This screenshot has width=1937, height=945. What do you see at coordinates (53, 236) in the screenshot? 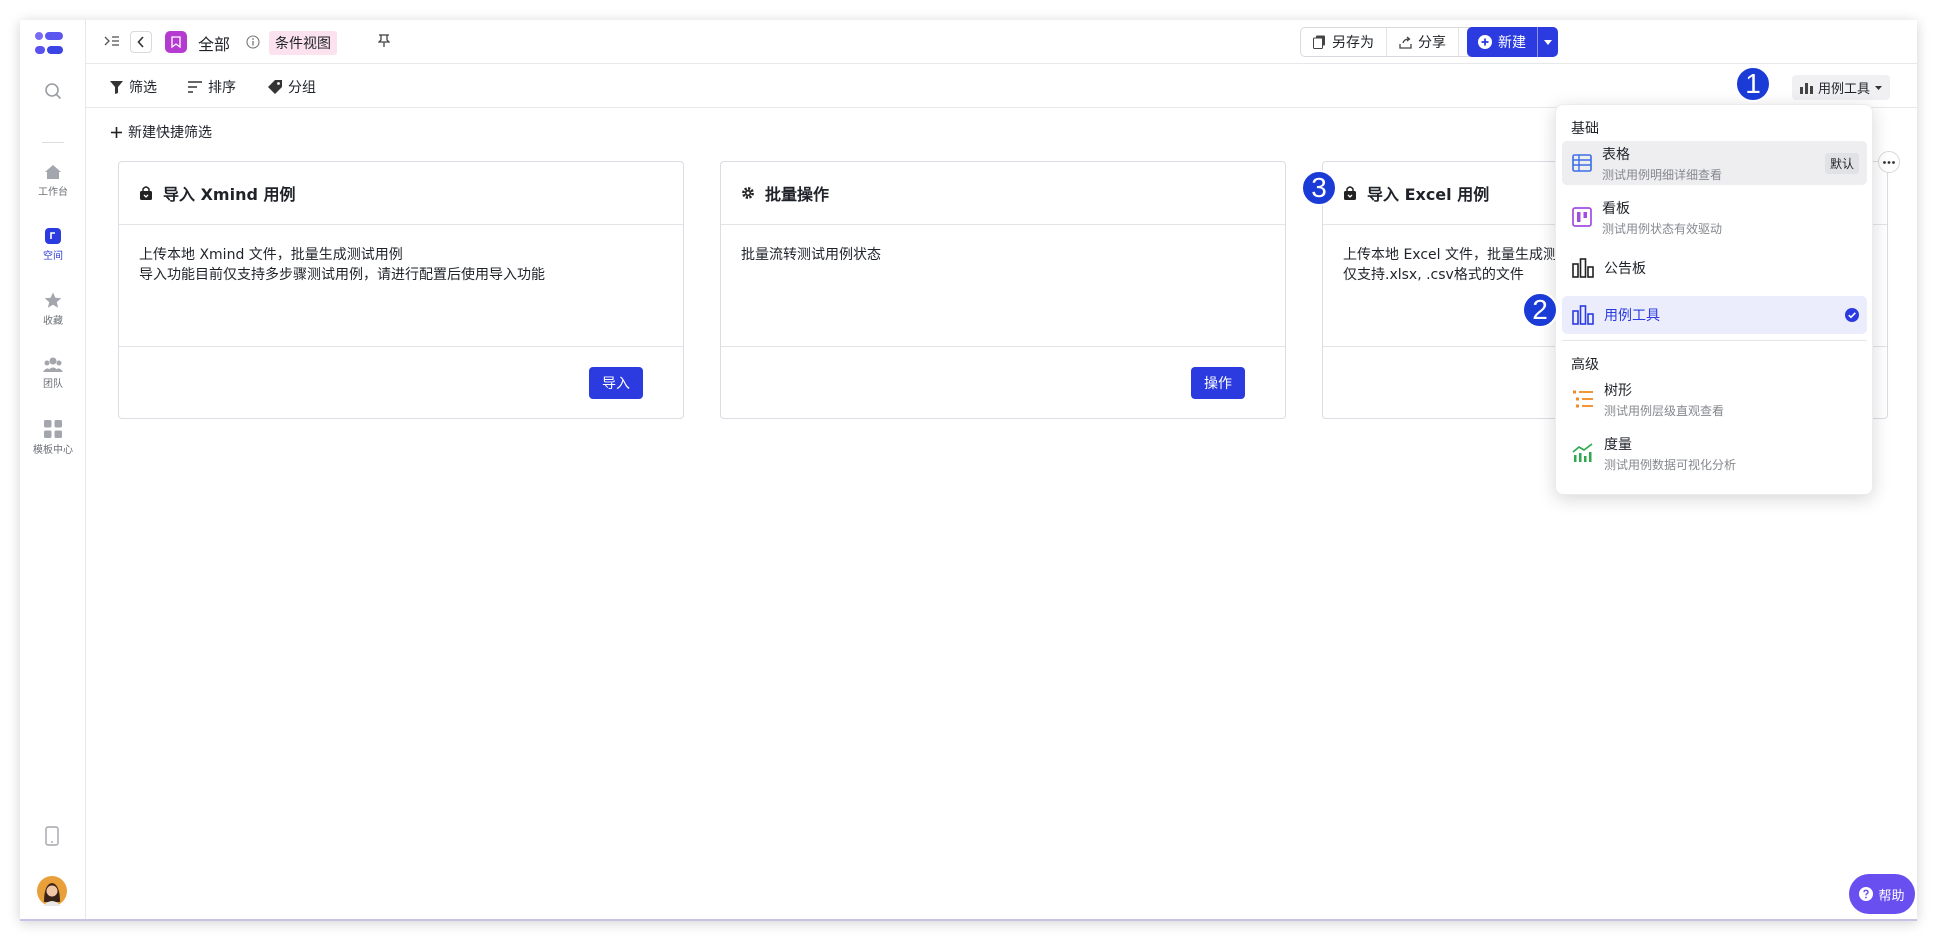
I see `space-icon` at bounding box center [53, 236].